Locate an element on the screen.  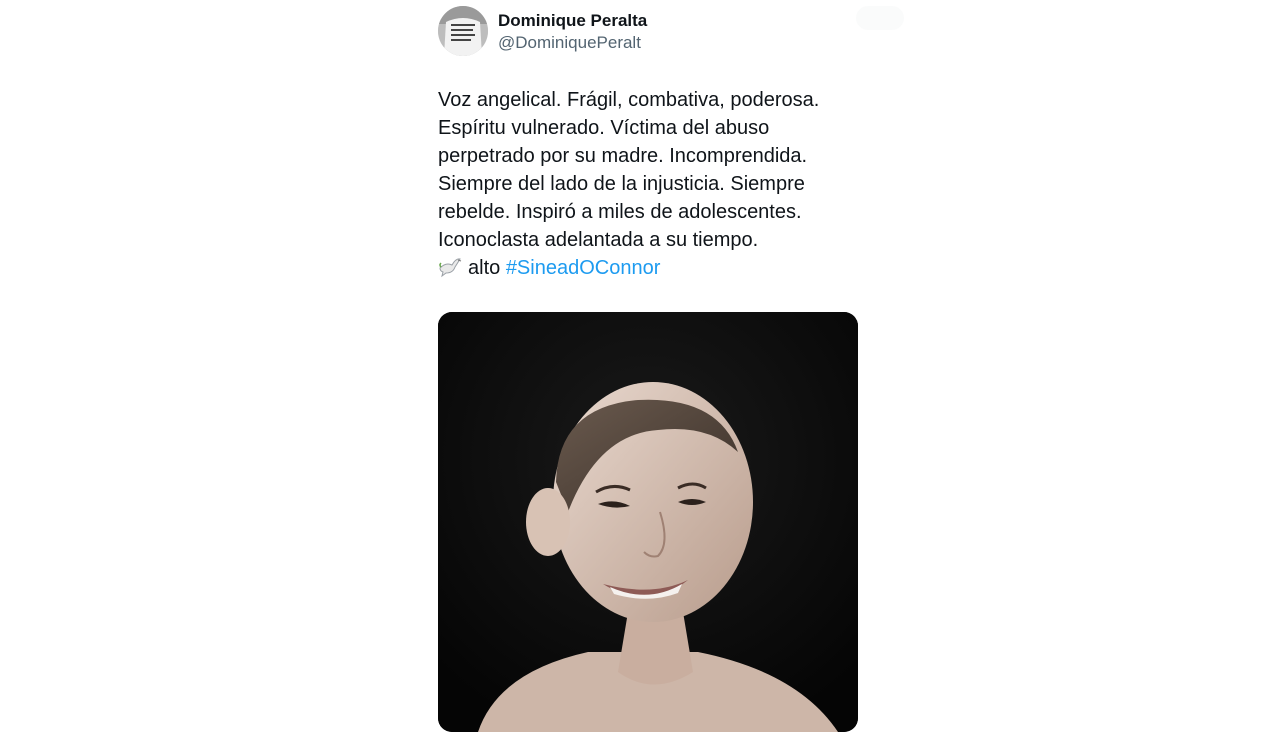
dove-icon is located at coordinates (450, 268).